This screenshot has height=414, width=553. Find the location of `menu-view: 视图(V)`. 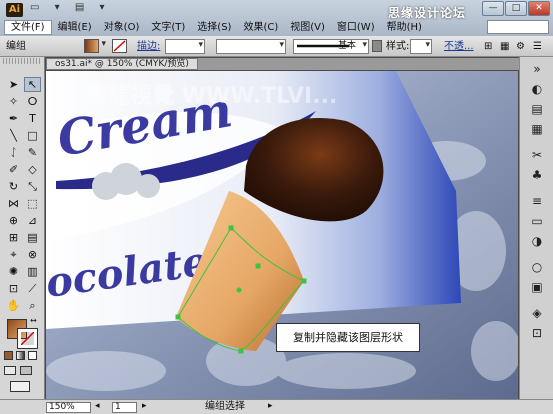

menu-view: 视图(V) is located at coordinates (307, 27).